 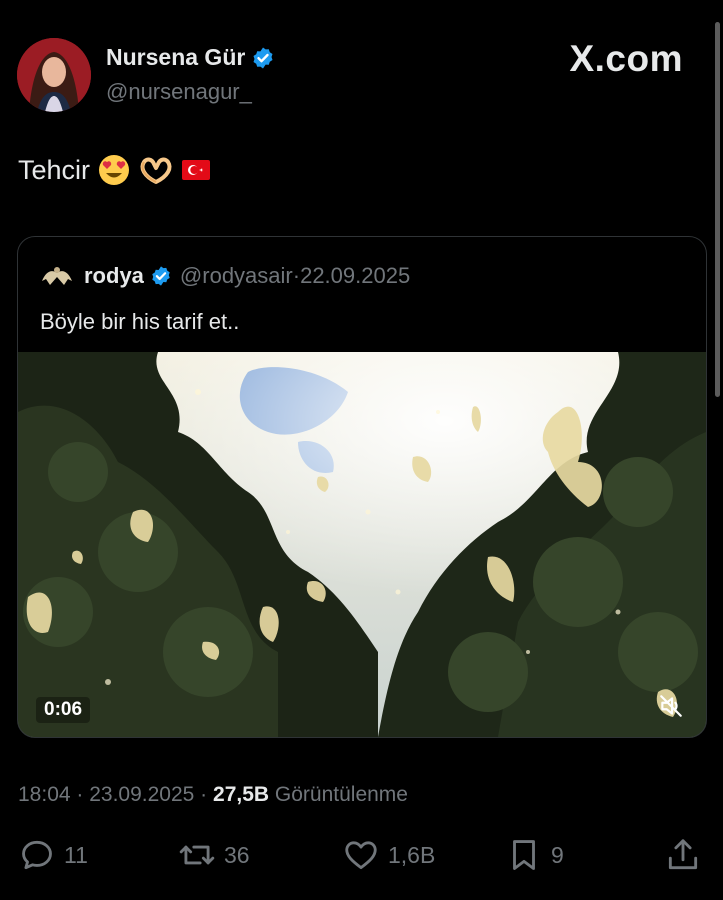 I want to click on muted-speaker-icon, so click(x=671, y=706).